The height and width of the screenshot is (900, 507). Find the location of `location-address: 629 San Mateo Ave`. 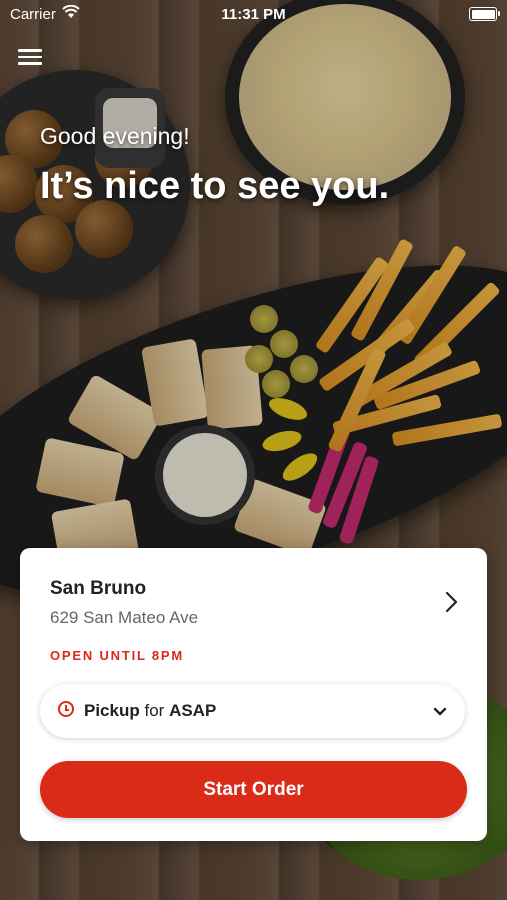

location-address: 629 San Mateo Ave is located at coordinates (124, 618).